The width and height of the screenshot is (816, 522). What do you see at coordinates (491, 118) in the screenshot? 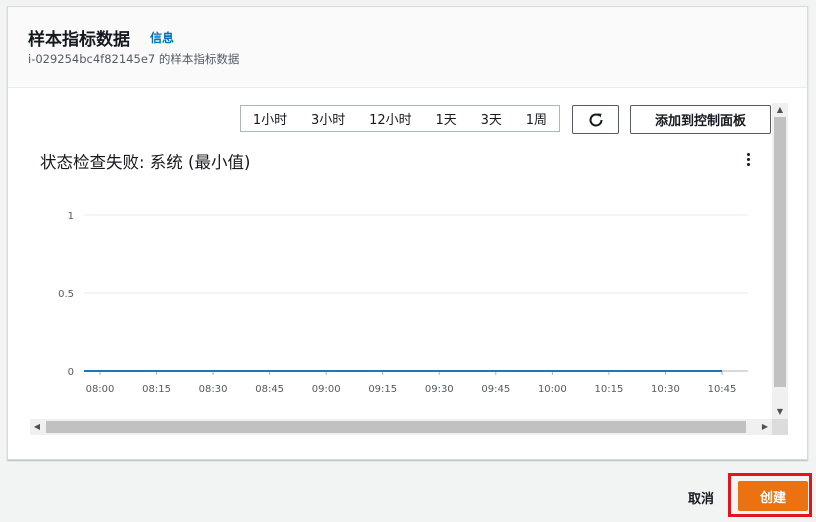
I see `time-range-3d: 3天` at bounding box center [491, 118].